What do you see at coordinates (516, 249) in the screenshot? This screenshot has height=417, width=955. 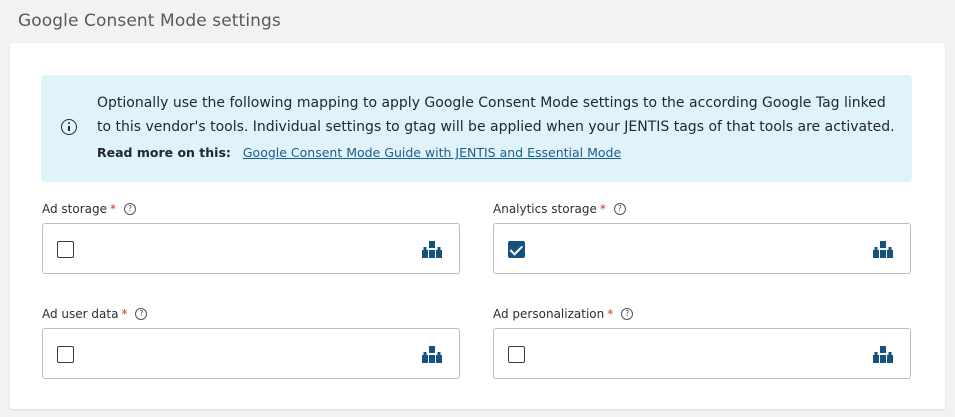 I see `analytics-storage-checkbox` at bounding box center [516, 249].